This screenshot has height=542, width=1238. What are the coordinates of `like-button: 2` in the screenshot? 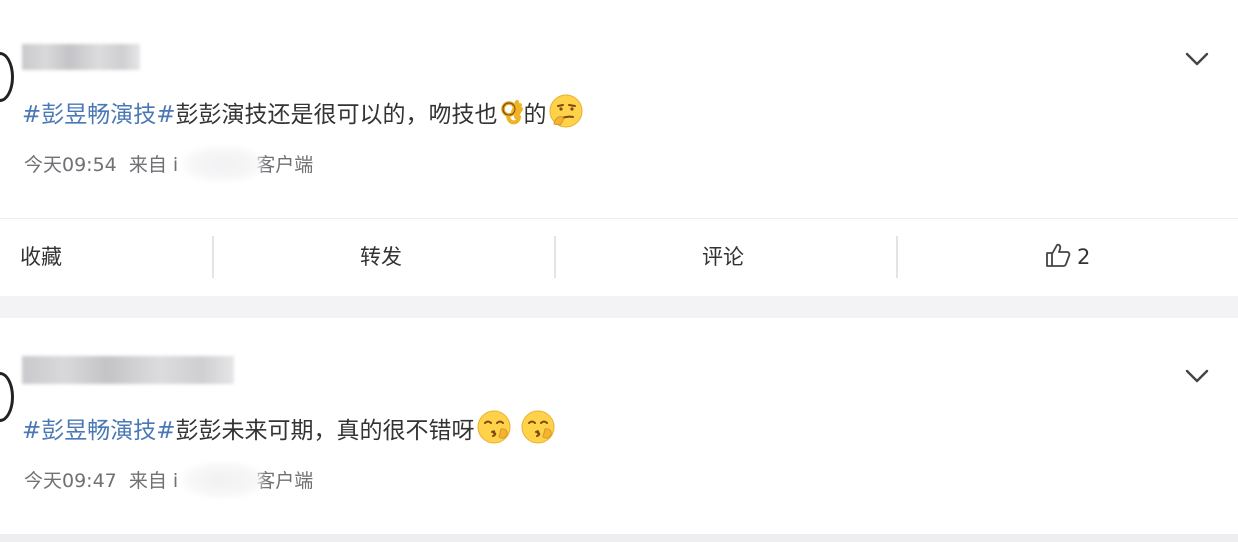 It's located at (1067, 257).